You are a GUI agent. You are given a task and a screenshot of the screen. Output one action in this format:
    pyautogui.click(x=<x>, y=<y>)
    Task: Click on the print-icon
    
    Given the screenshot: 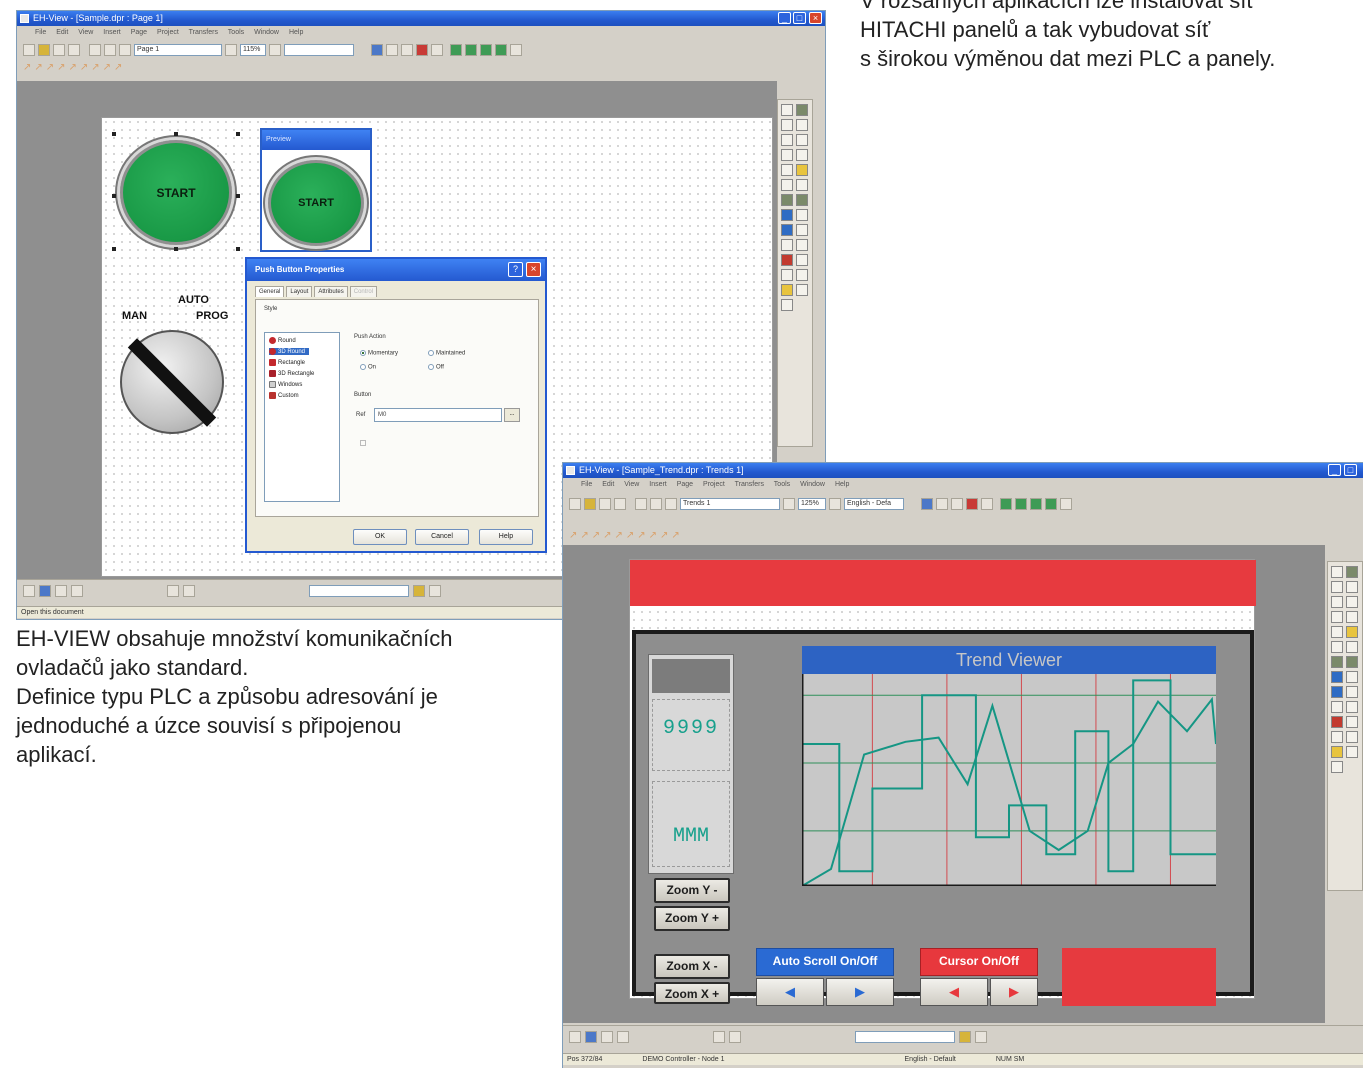 What is the action you would take?
    pyautogui.click(x=74, y=50)
    